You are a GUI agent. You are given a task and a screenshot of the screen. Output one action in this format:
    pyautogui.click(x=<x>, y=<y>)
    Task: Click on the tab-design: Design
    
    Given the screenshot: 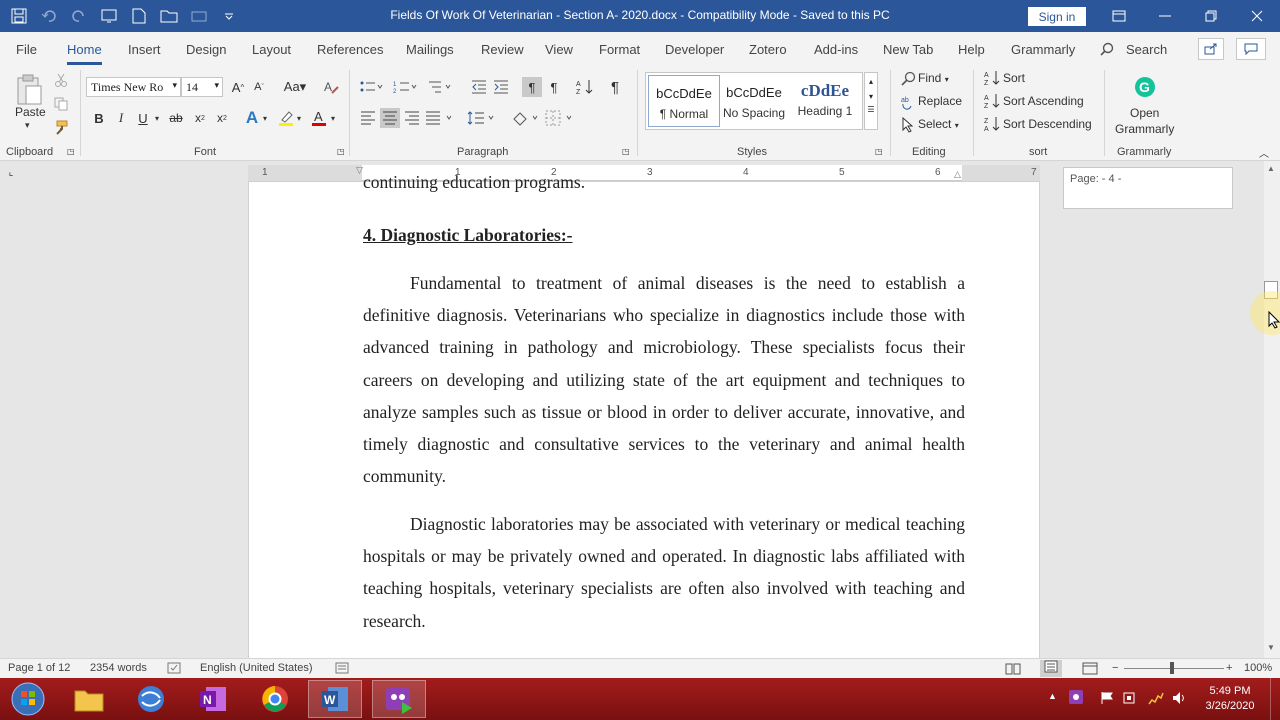 What is the action you would take?
    pyautogui.click(x=206, y=49)
    